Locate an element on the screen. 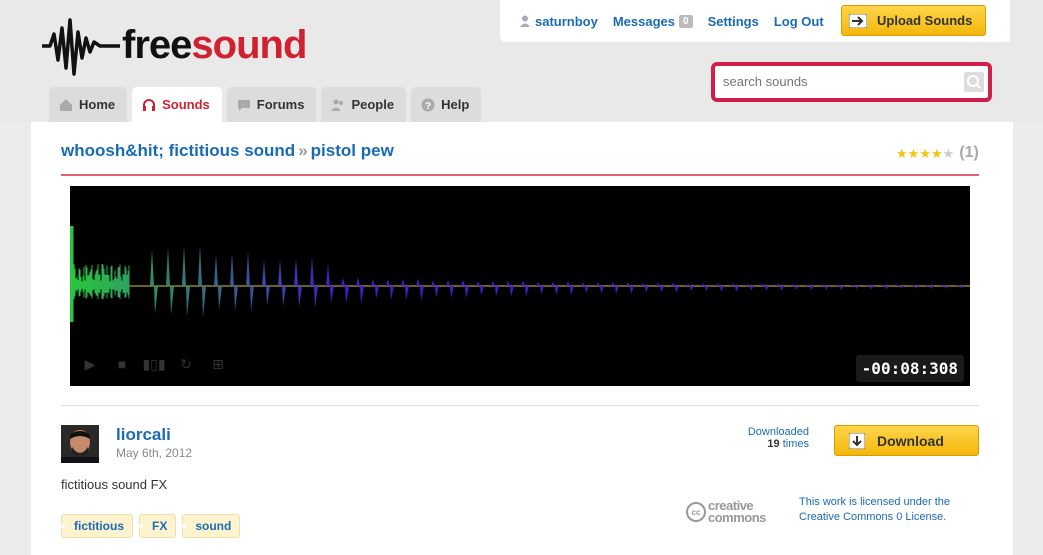 Image resolution: width=1043 pixels, height=555 pixels. main-nav: Home Sounds Forums People ? Help is located at coordinates (267, 104).